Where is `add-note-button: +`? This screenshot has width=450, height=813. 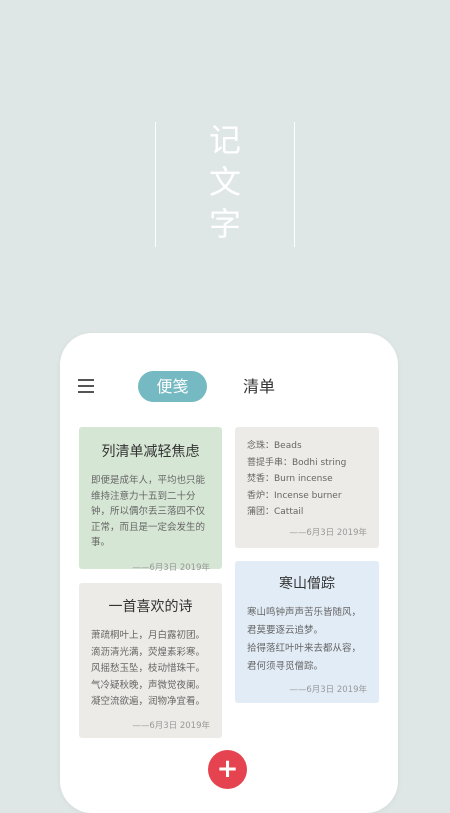
add-note-button: + is located at coordinates (227, 769).